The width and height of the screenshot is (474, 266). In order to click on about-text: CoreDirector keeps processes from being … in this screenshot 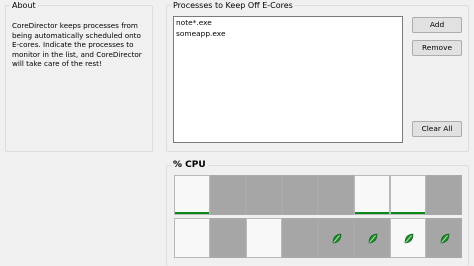, I will do `click(77, 45)`.